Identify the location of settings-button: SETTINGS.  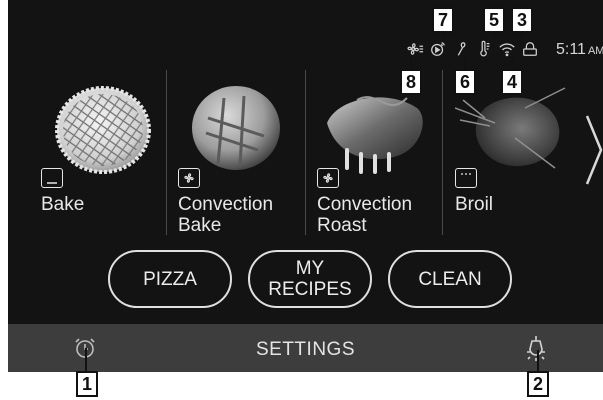
(305, 350).